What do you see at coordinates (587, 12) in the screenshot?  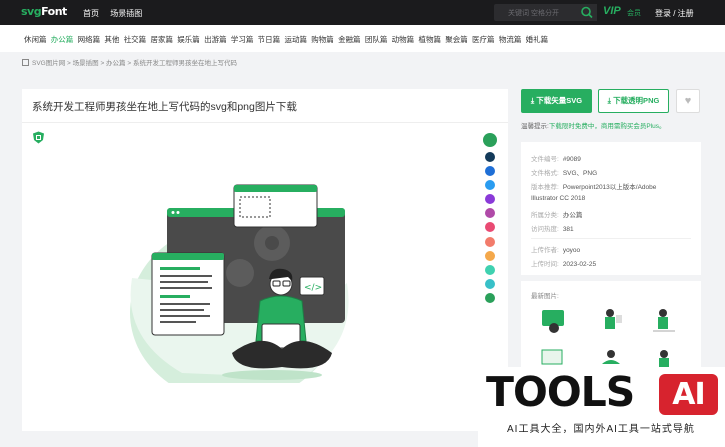 I see `search-icon` at bounding box center [587, 12].